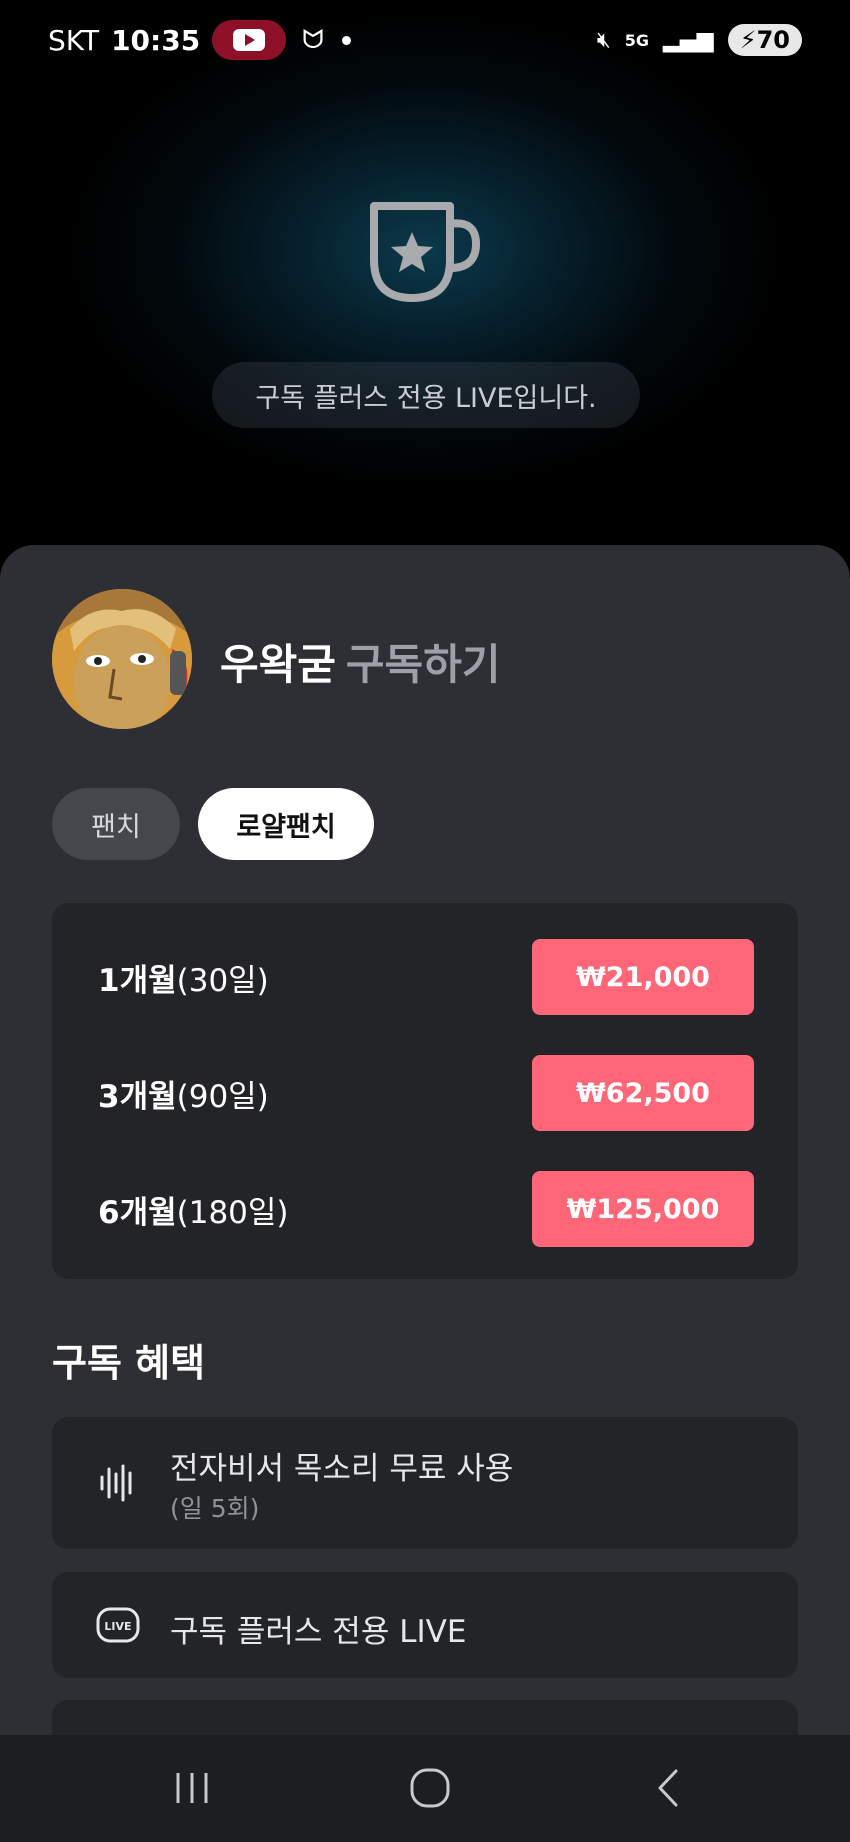  I want to click on benefit-label: 전자비서 목소리 무료 사용, so click(342, 1469).